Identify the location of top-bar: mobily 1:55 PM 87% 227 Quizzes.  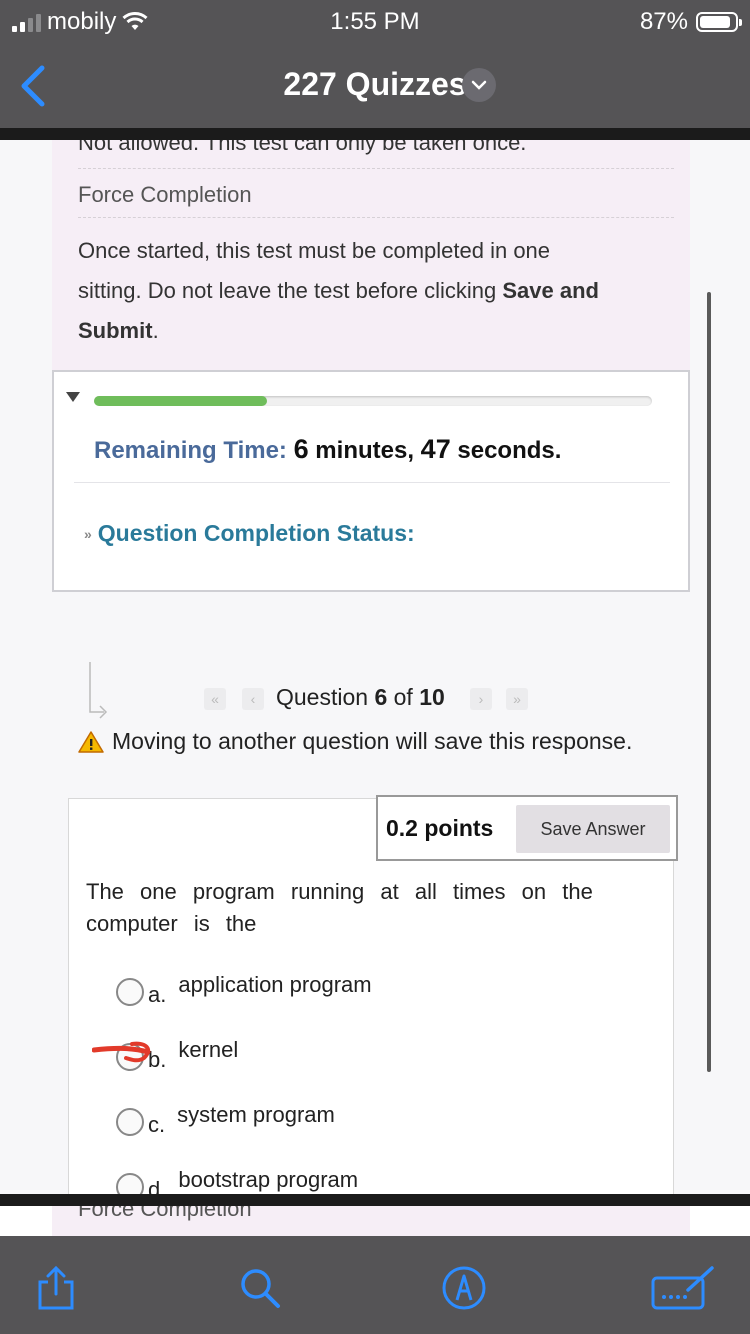
(375, 64).